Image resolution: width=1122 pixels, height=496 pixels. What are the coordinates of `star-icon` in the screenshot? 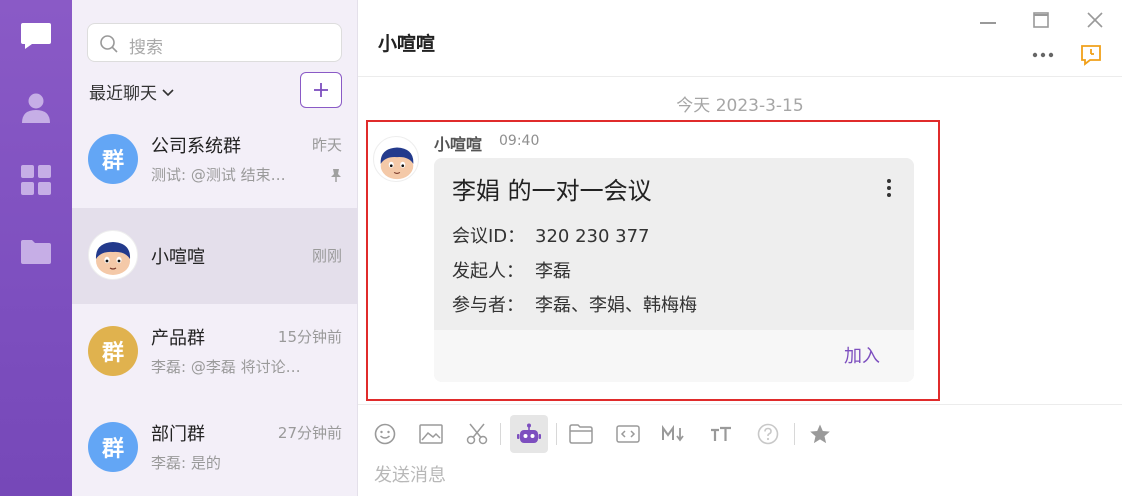 It's located at (820, 434).